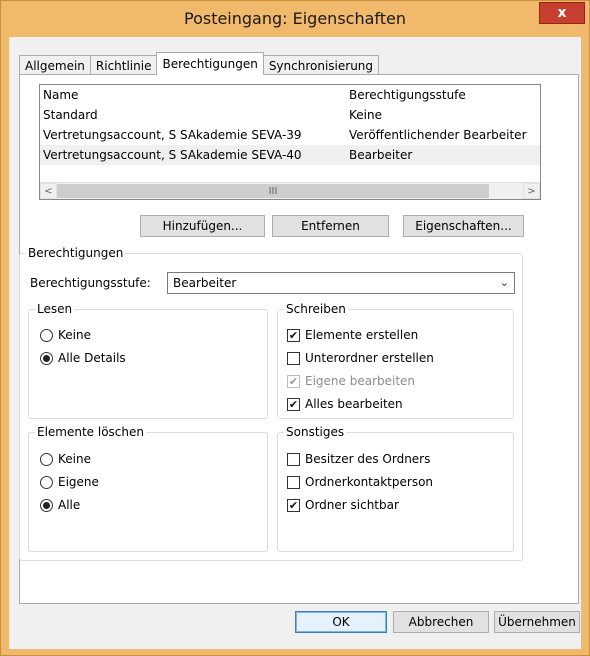 This screenshot has width=590, height=656. Describe the element at coordinates (360, 482) in the screenshot. I see `folder-contact-checkbox: Ordnerkontaktperson` at that location.